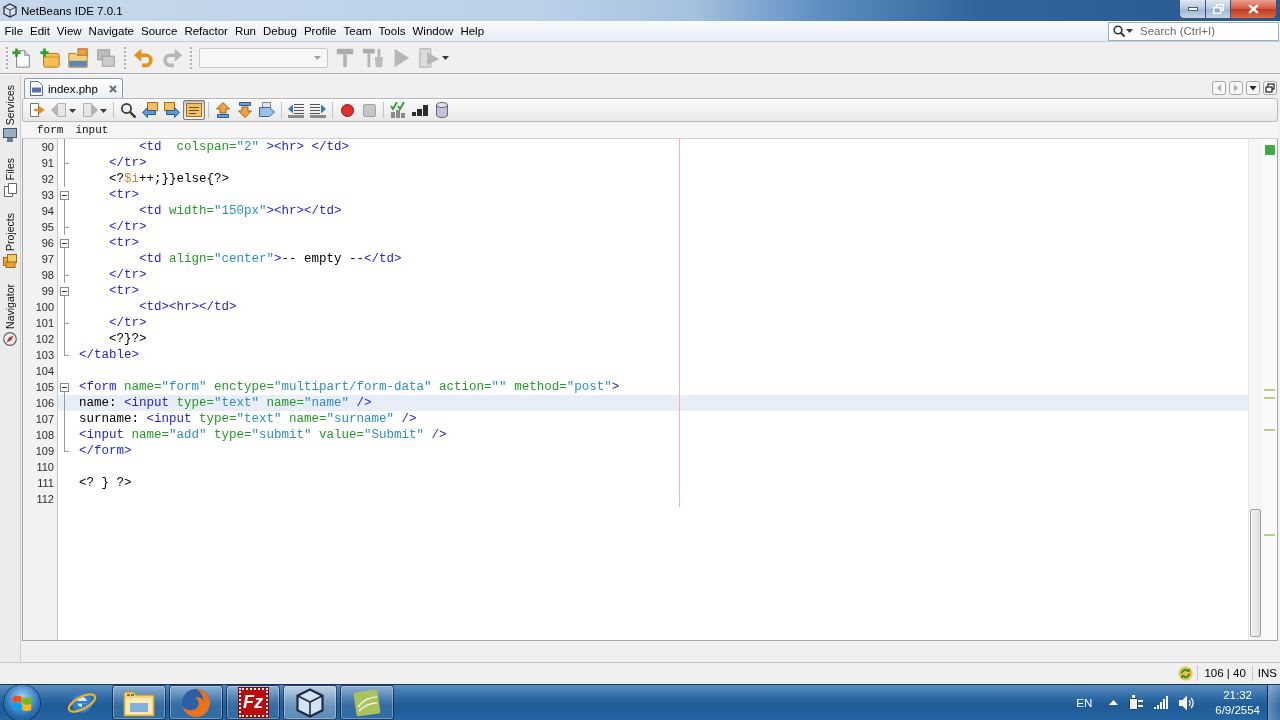  What do you see at coordinates (1187, 702) in the screenshot?
I see `speaker-icon` at bounding box center [1187, 702].